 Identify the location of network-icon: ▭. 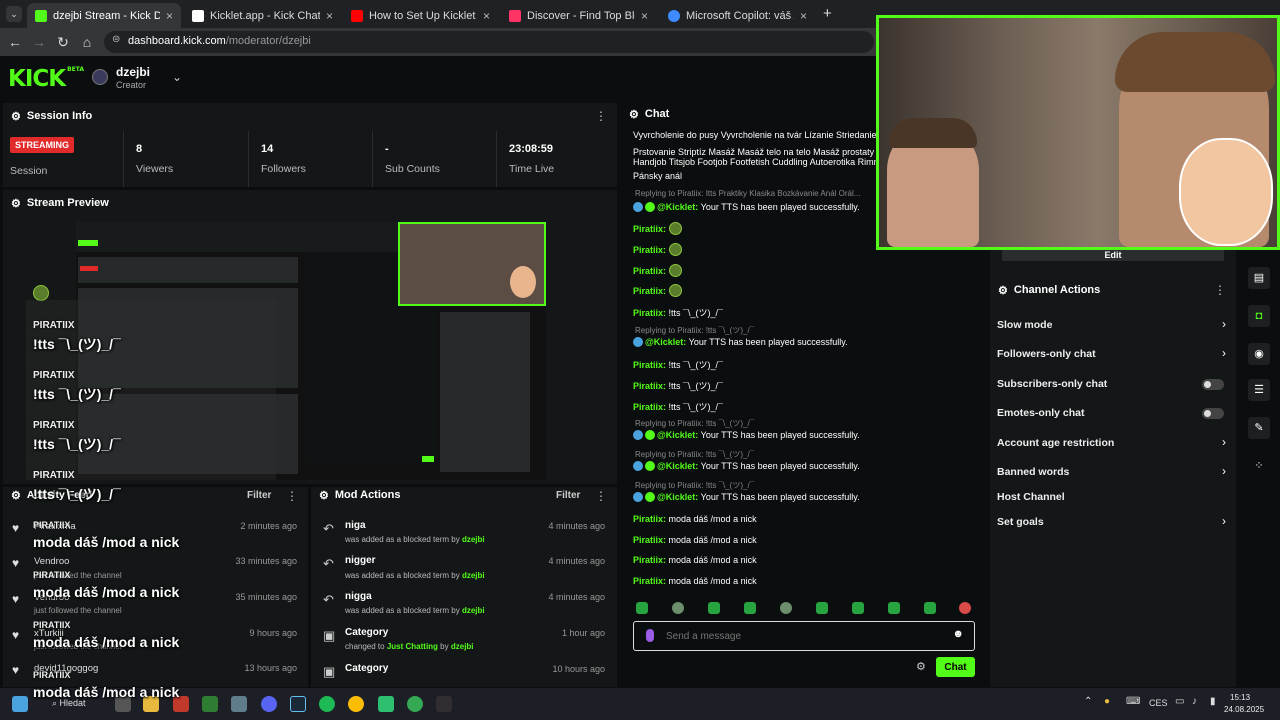
(1179, 701).